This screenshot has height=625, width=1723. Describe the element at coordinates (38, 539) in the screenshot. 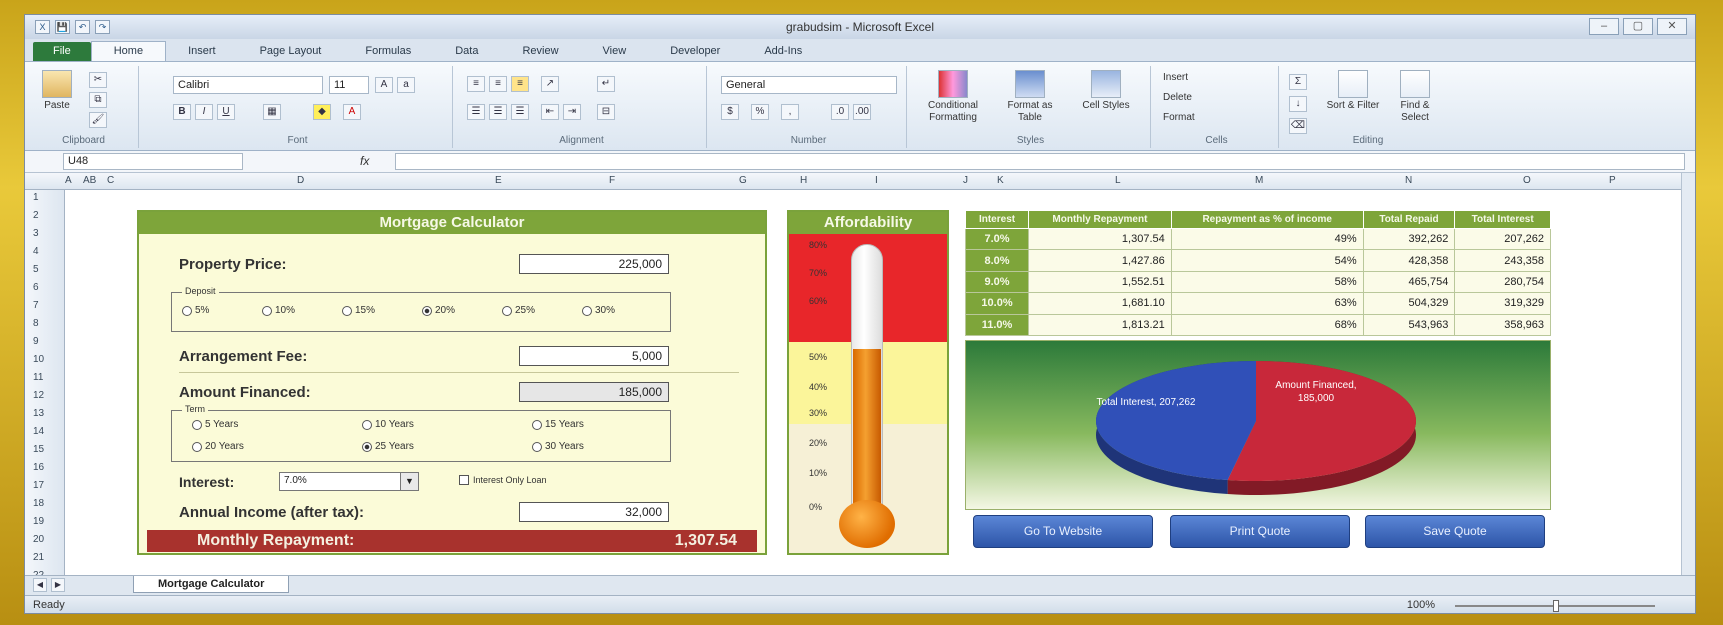

I see `row-20: 20` at that location.